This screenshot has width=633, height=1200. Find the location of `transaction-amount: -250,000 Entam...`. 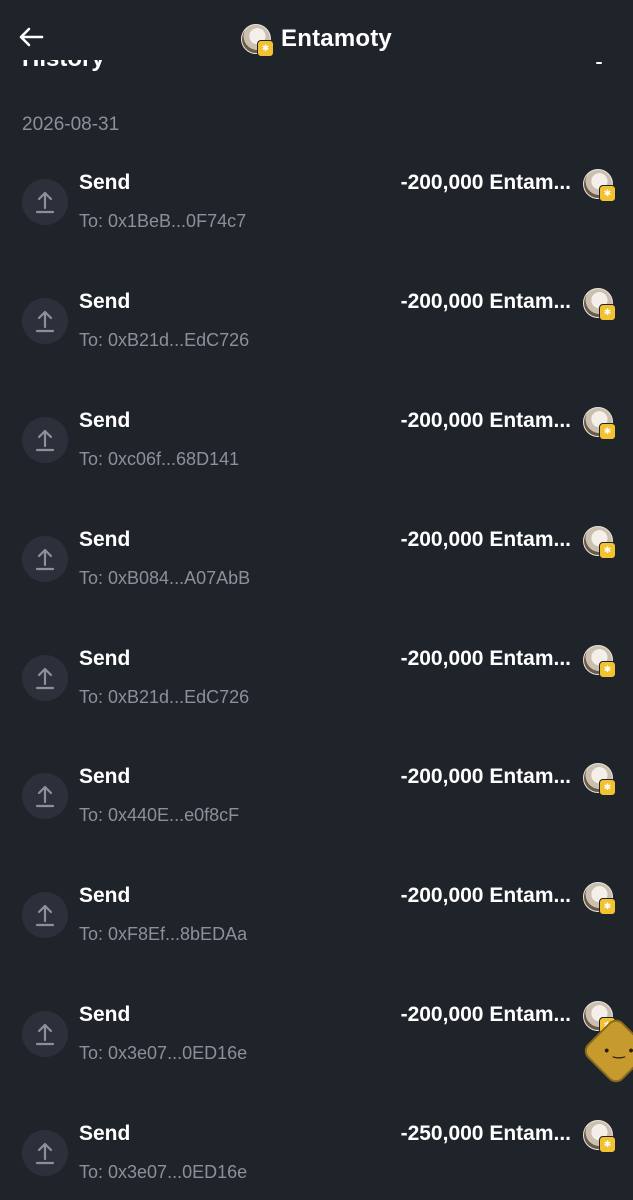

transaction-amount: -250,000 Entam... is located at coordinates (485, 1134).